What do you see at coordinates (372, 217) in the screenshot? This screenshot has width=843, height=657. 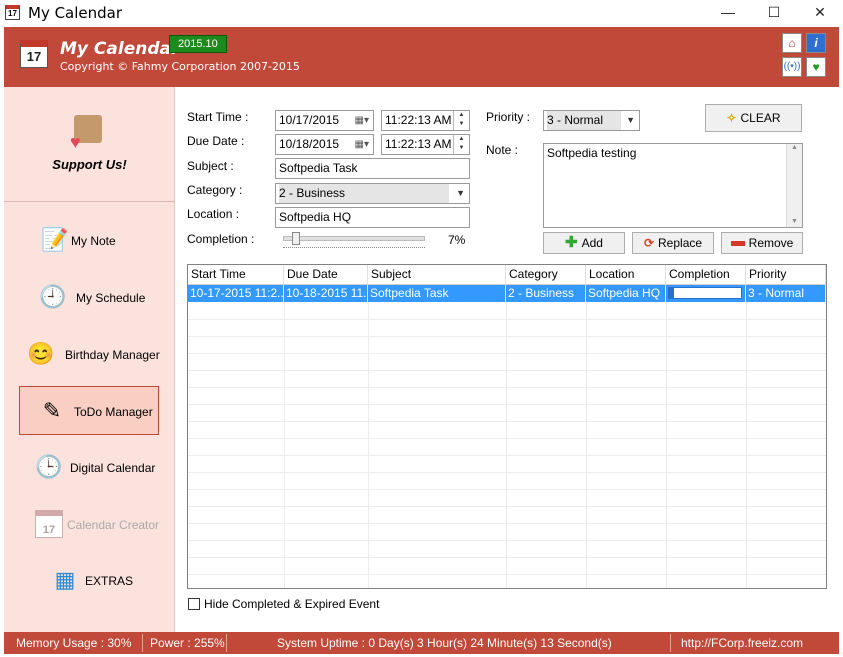 I see `location-input: Softpedia HQ` at bounding box center [372, 217].